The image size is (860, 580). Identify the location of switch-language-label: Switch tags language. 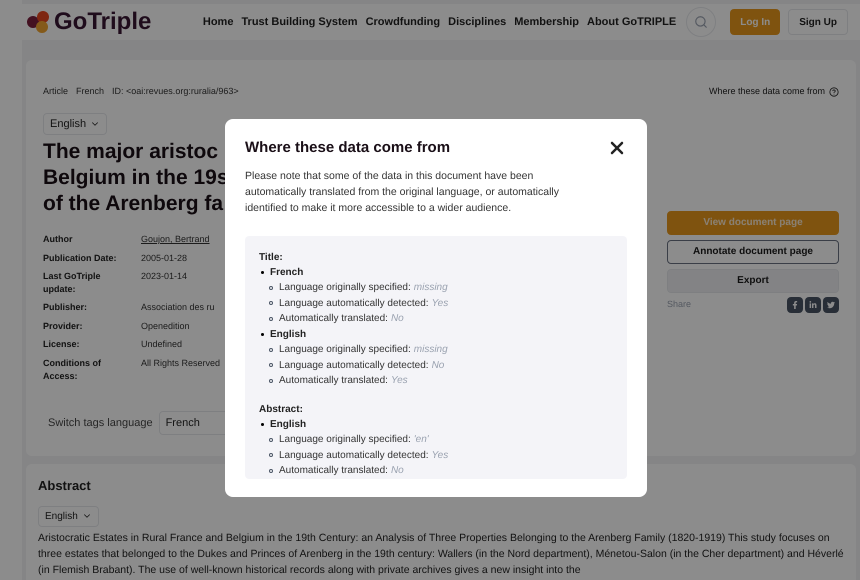
(100, 423).